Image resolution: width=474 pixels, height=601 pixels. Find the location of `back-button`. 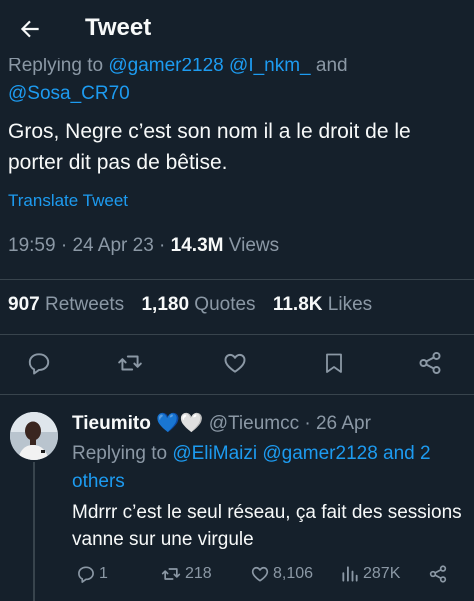

back-button is located at coordinates (30, 29).